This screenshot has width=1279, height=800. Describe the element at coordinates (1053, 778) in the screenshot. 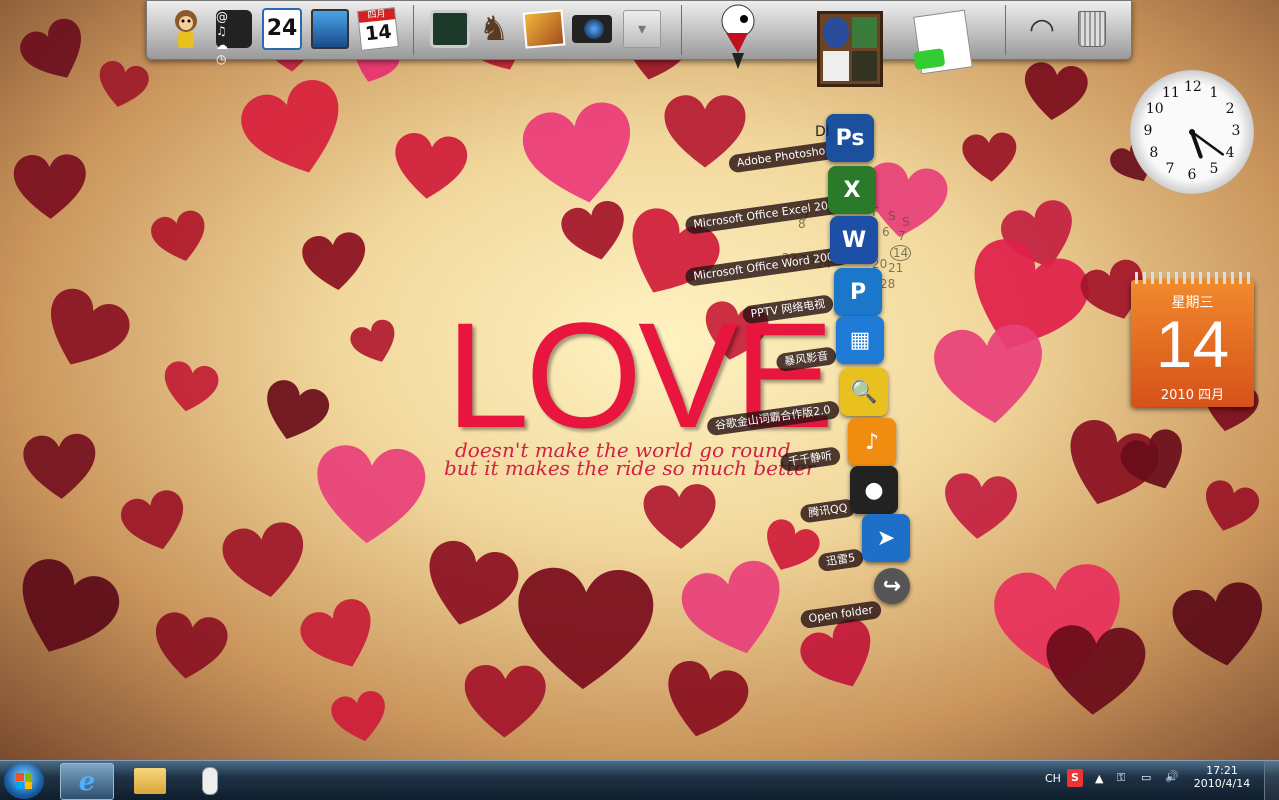

I see `language-indicator: CH` at that location.